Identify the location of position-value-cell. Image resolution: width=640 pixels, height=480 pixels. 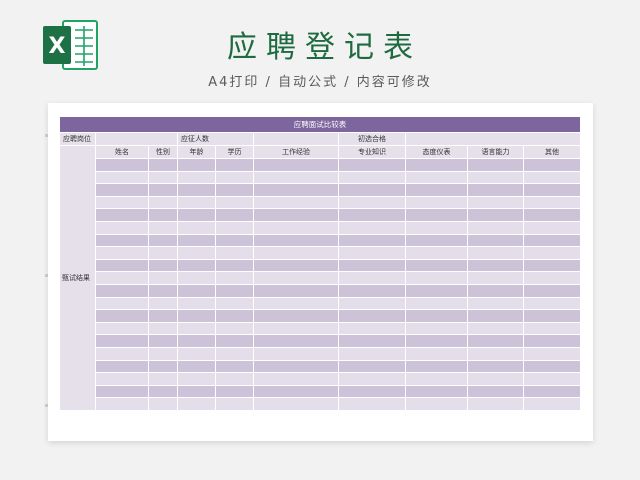
(136, 139).